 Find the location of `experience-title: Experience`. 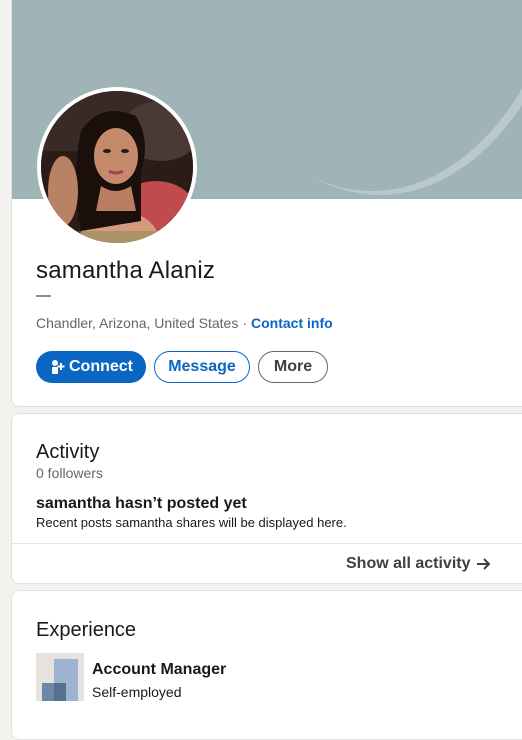

experience-title: Experience is located at coordinates (86, 630).